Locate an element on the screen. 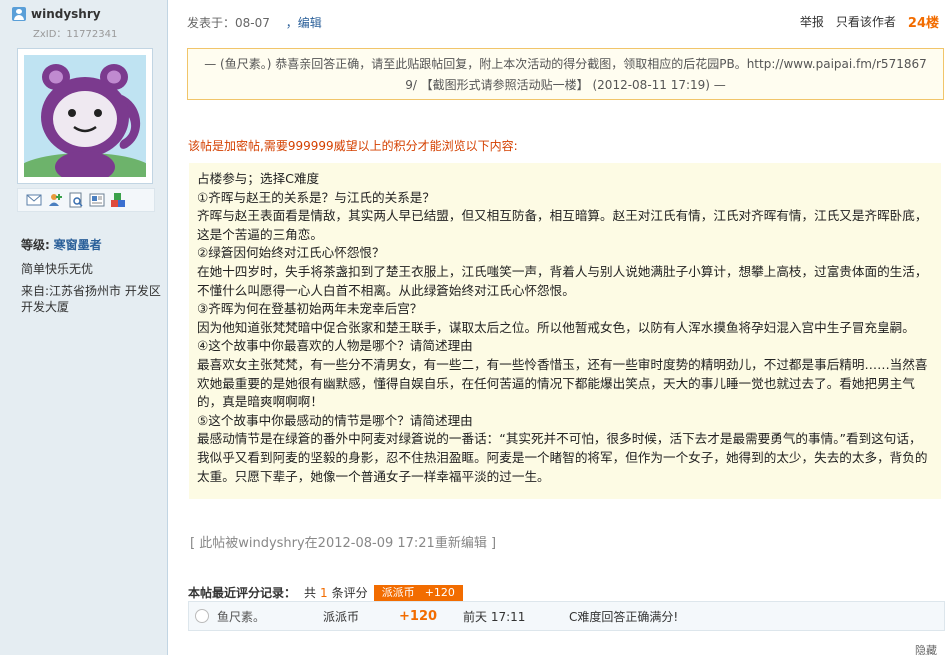 This screenshot has height=655, width=947. content-line: ①齐晖与赵王的关系是？与江氏的关系是？ is located at coordinates (316, 197).